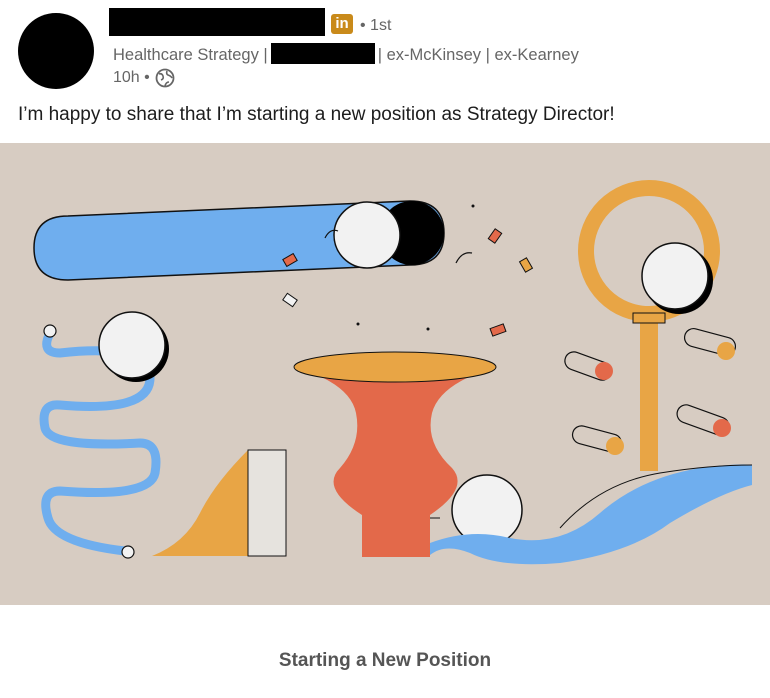  What do you see at coordinates (376, 25) in the screenshot?
I see `connection-degree: • 1st` at bounding box center [376, 25].